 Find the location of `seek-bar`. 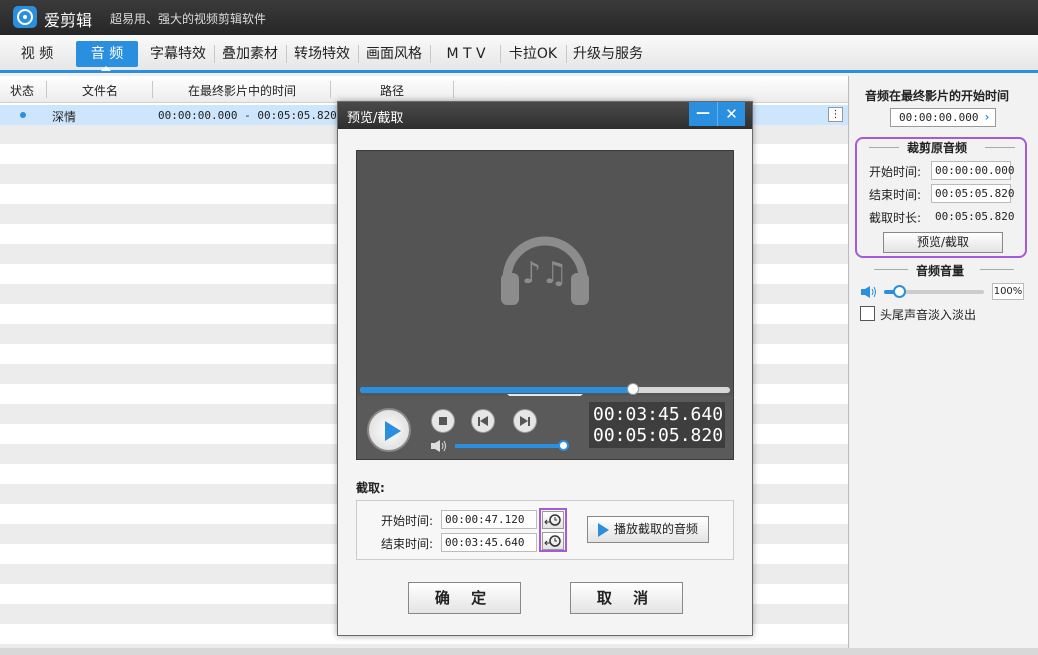

seek-bar is located at coordinates (545, 390).